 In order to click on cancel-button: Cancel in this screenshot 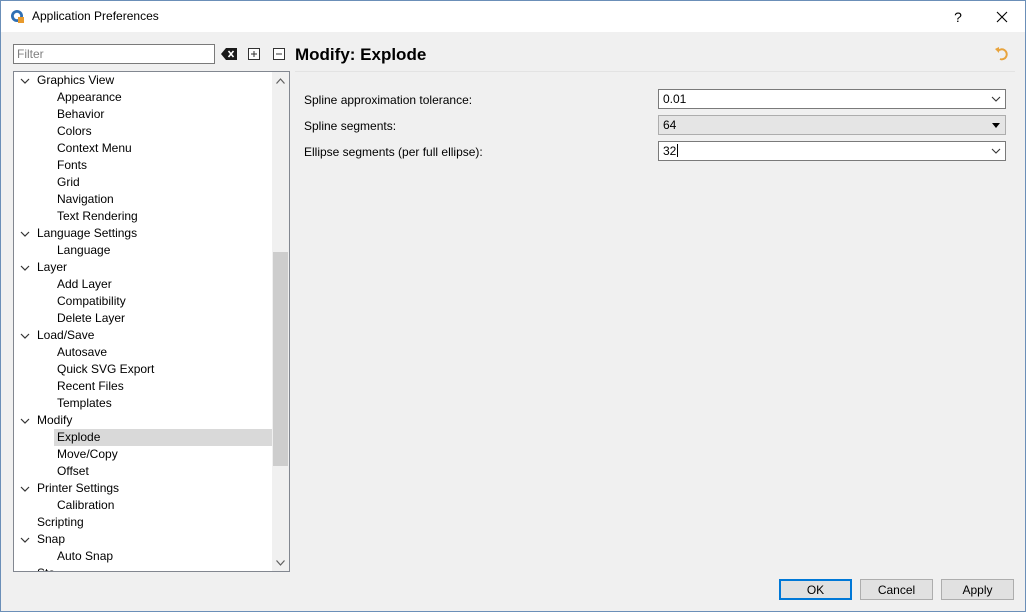, I will do `click(896, 589)`.